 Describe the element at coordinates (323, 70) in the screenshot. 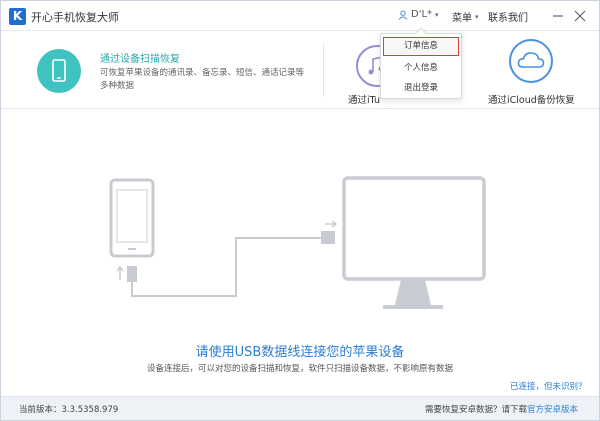

I see `divider` at that location.